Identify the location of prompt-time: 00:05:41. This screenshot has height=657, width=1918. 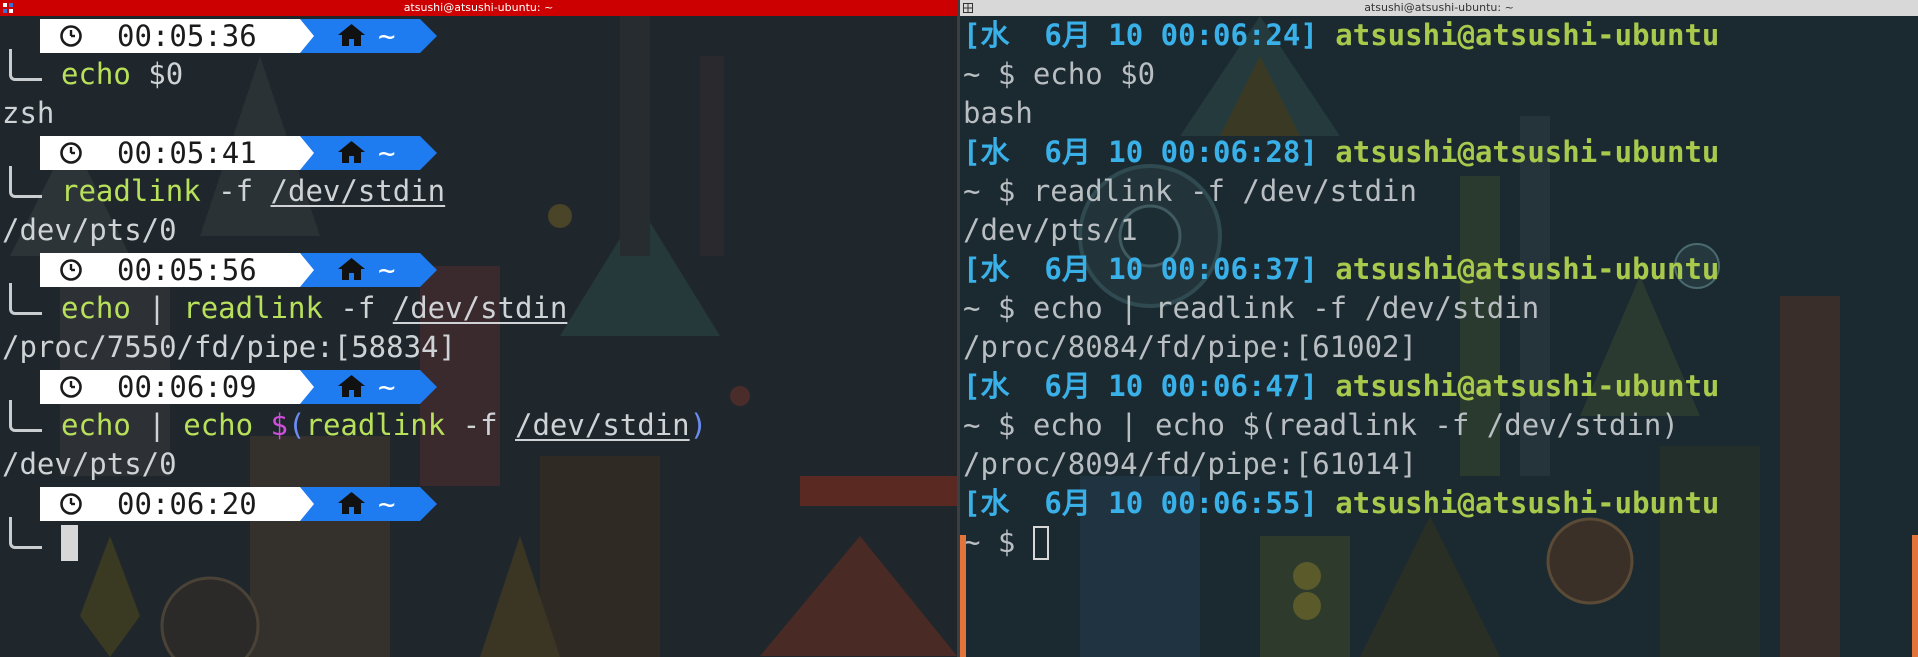
(187, 153).